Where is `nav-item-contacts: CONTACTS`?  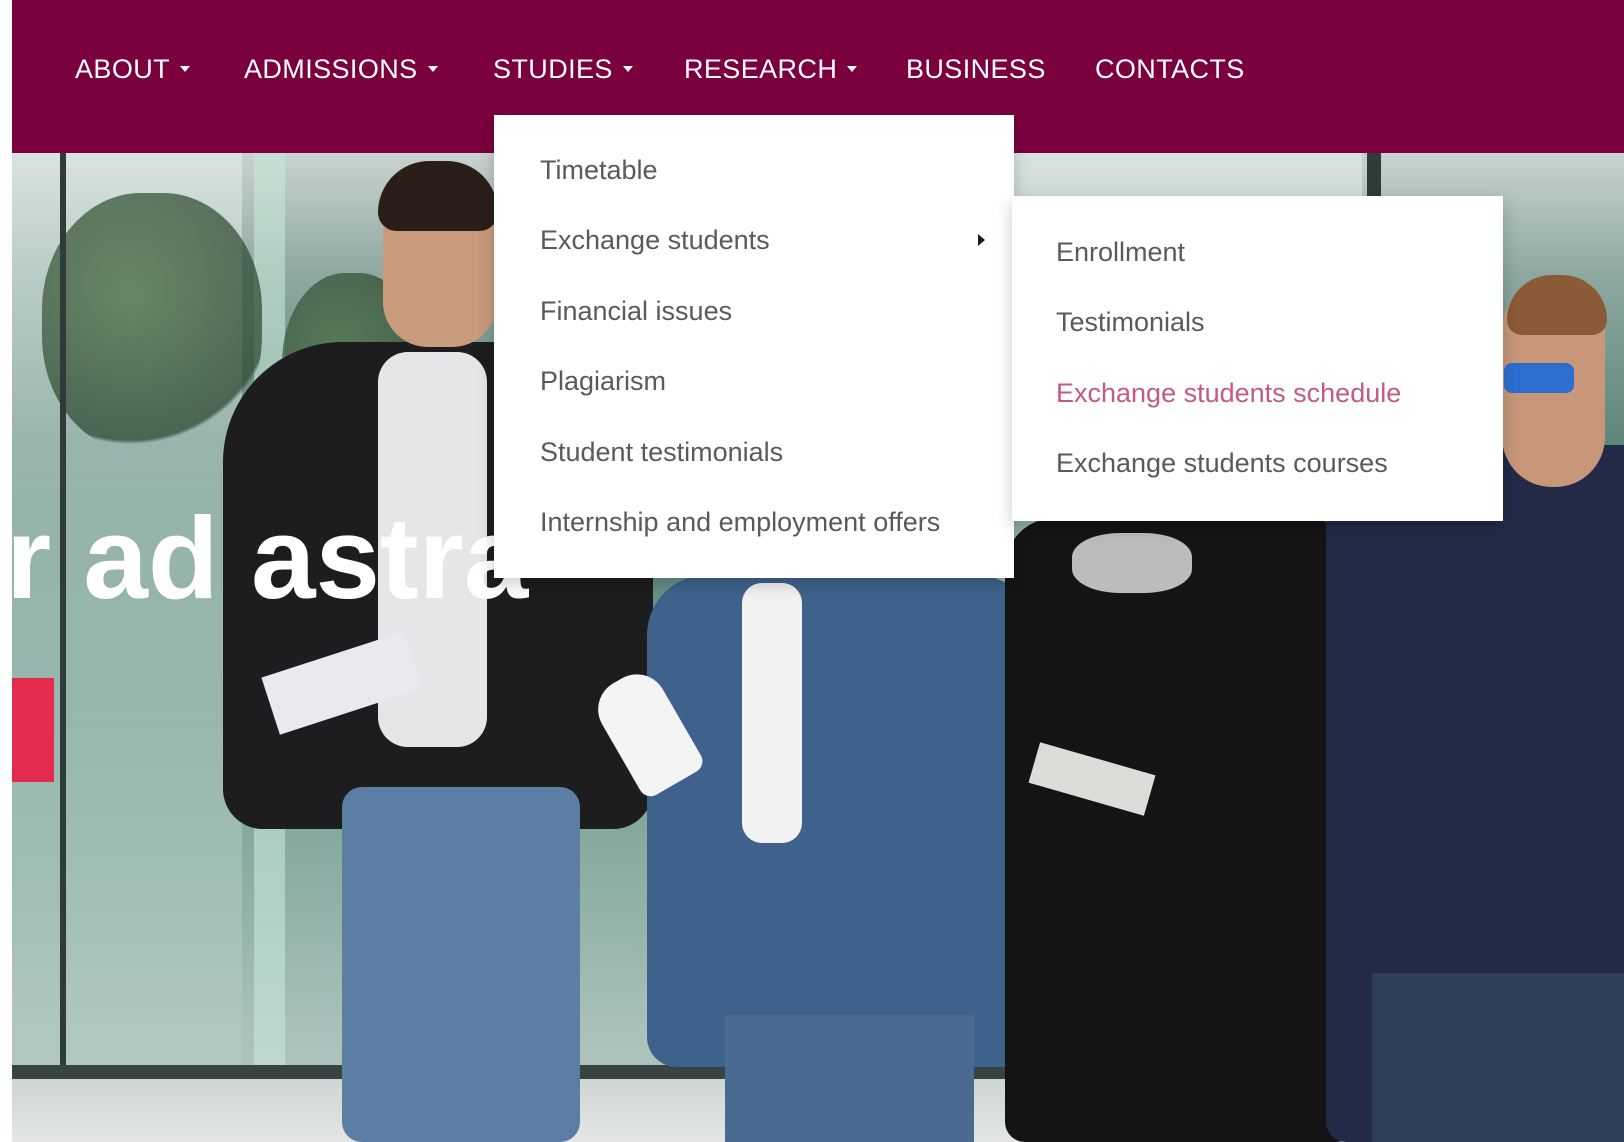 nav-item-contacts: CONTACTS is located at coordinates (1170, 69).